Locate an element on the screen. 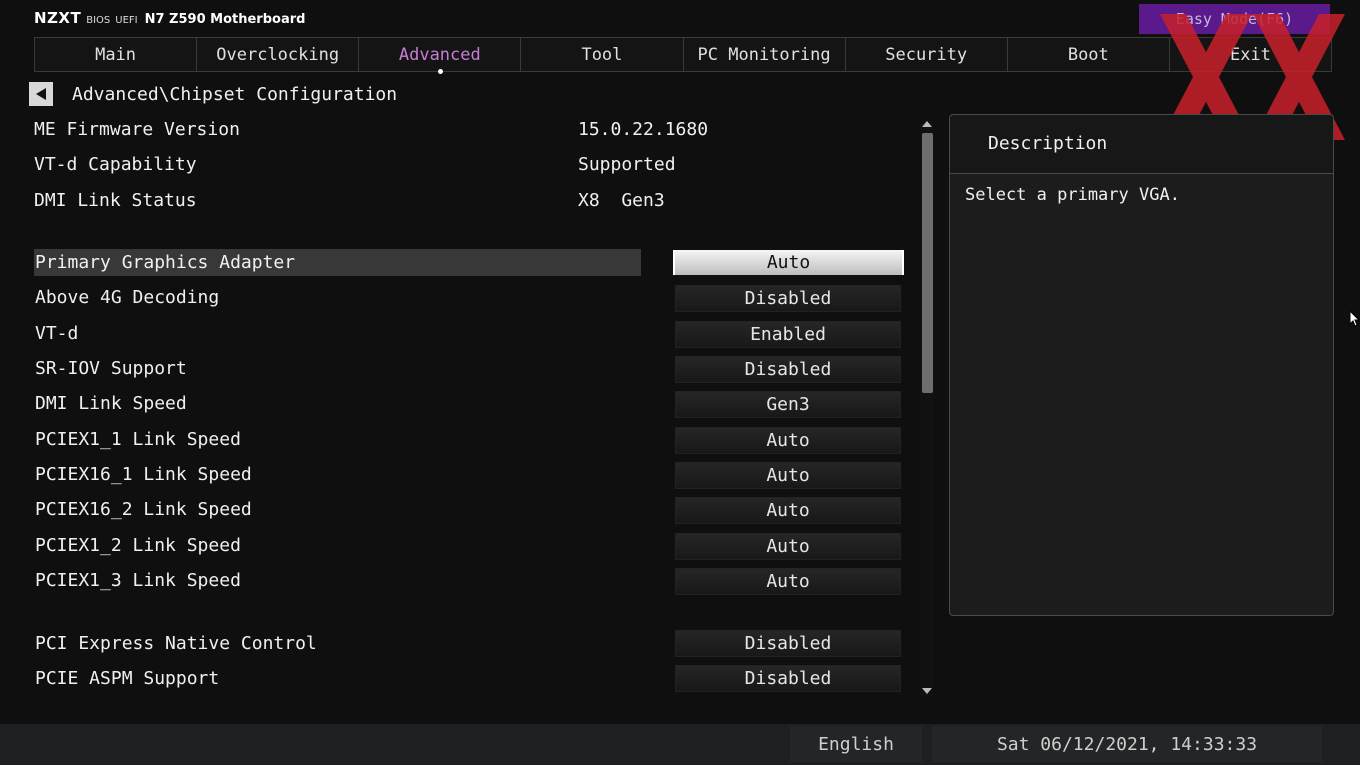 This screenshot has width=1360, height=765. scrollbar-thumb is located at coordinates (927, 263).